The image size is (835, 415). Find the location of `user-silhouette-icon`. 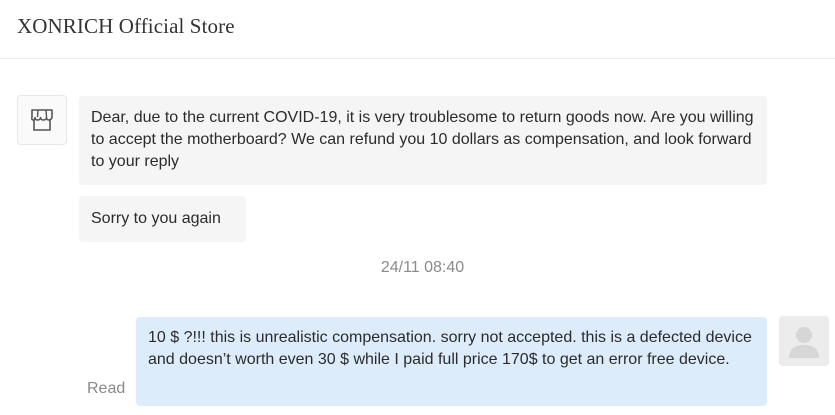

user-silhouette-icon is located at coordinates (804, 341).